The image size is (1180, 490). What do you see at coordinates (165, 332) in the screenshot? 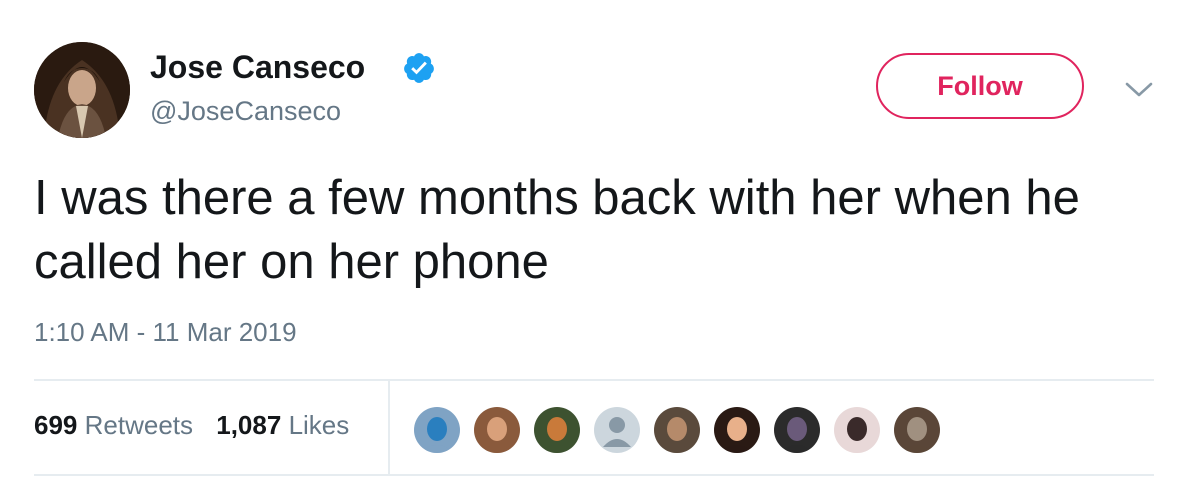
I see `tweet-timestamp: 1:10 AM - 11 Mar 2019` at bounding box center [165, 332].